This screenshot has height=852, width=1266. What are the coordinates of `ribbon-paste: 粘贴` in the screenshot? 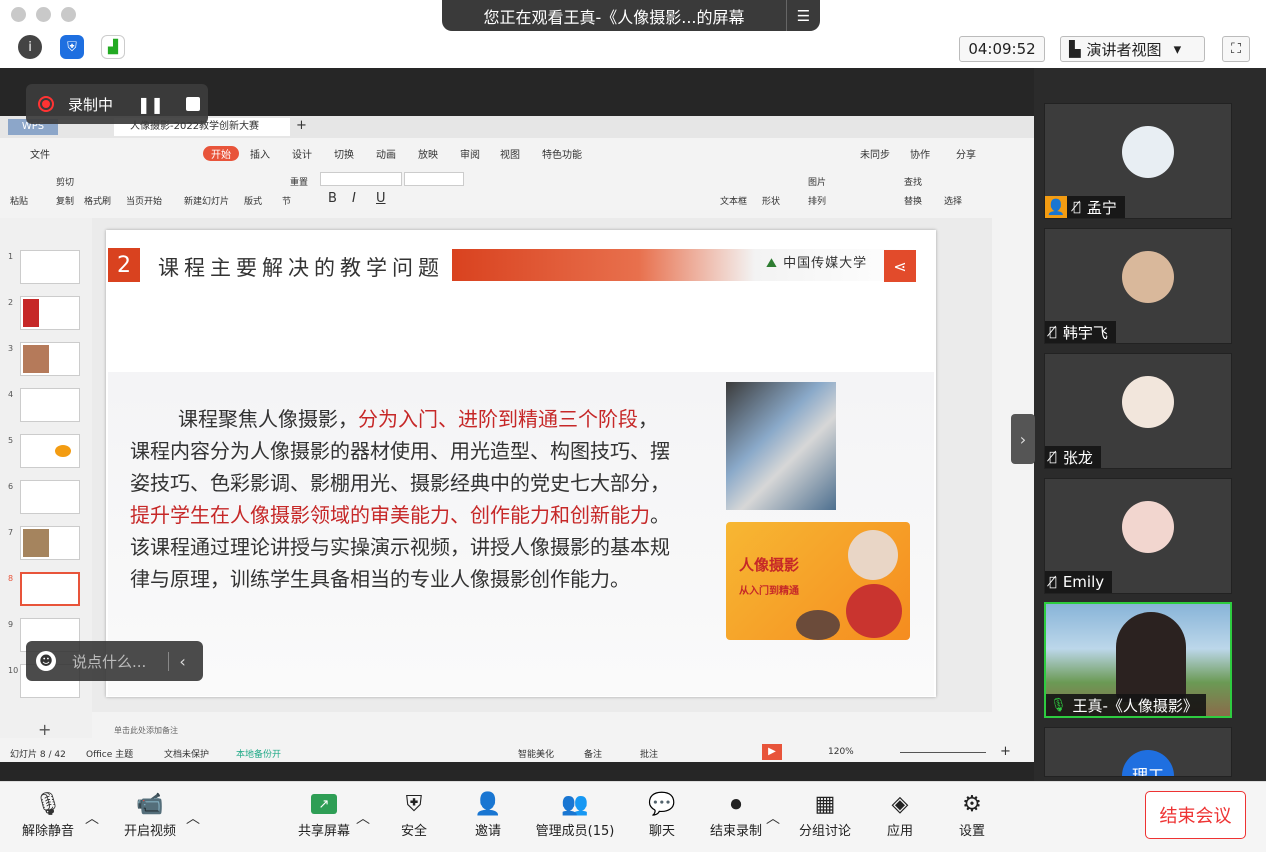 It's located at (19, 200).